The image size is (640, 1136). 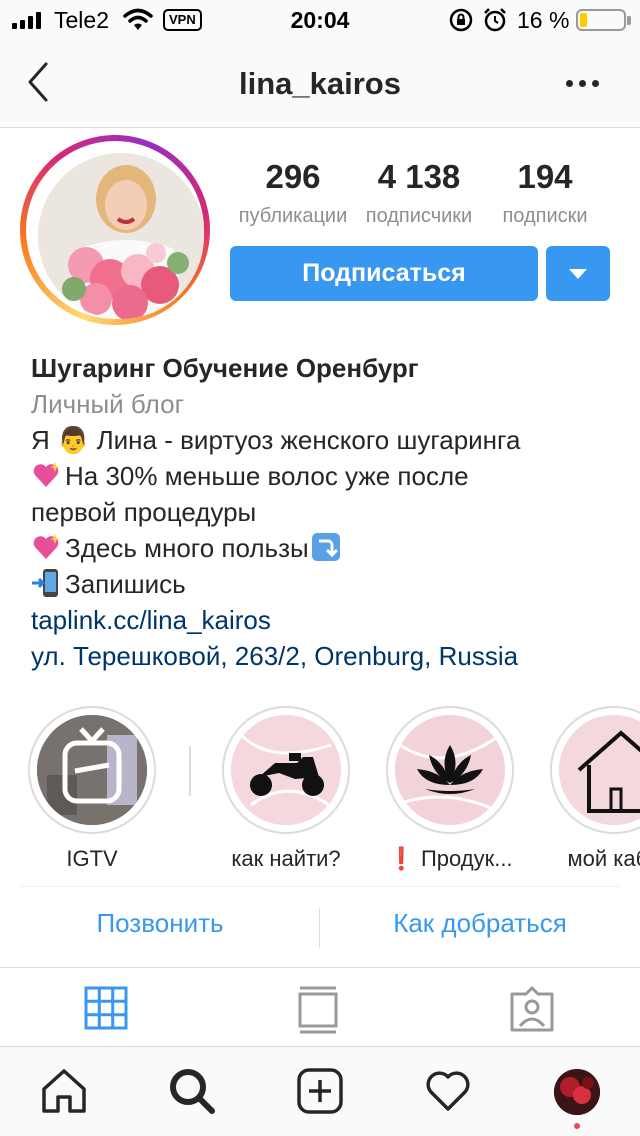 I want to click on status-bar: Tele2 VPN 20:04 16 %, so click(x=320, y=20).